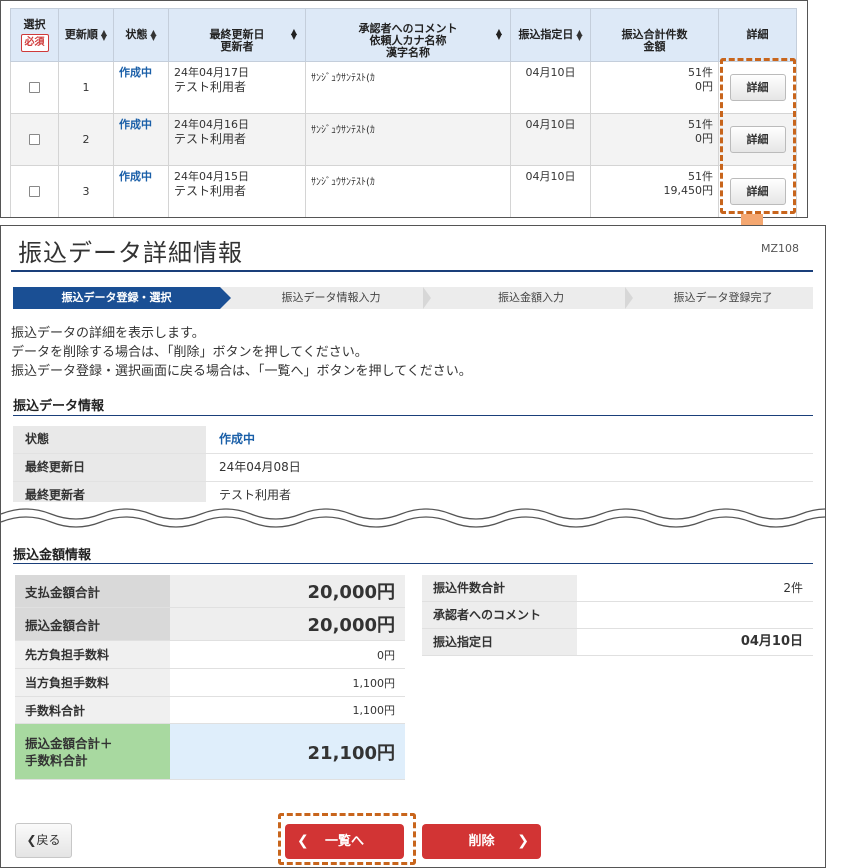  Describe the element at coordinates (413, 415) in the screenshot. I see `data-section-divider` at that location.